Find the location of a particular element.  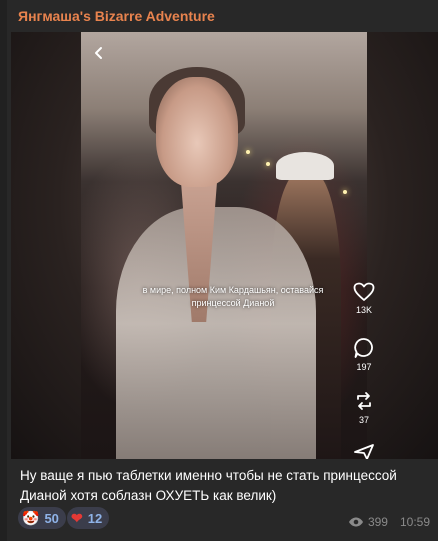

reaction-heart: ❤ 12 is located at coordinates (88, 518).